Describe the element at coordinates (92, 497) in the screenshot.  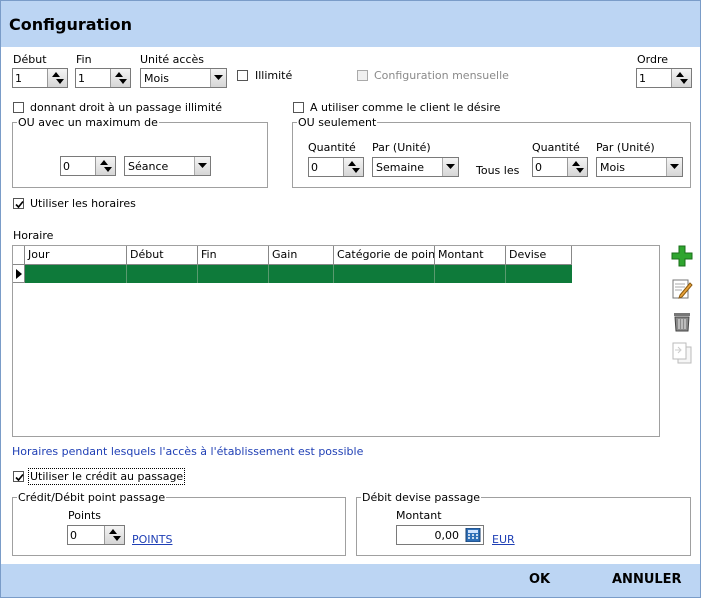
I see `credit-point-legend: Crédit/Débit point passage` at that location.